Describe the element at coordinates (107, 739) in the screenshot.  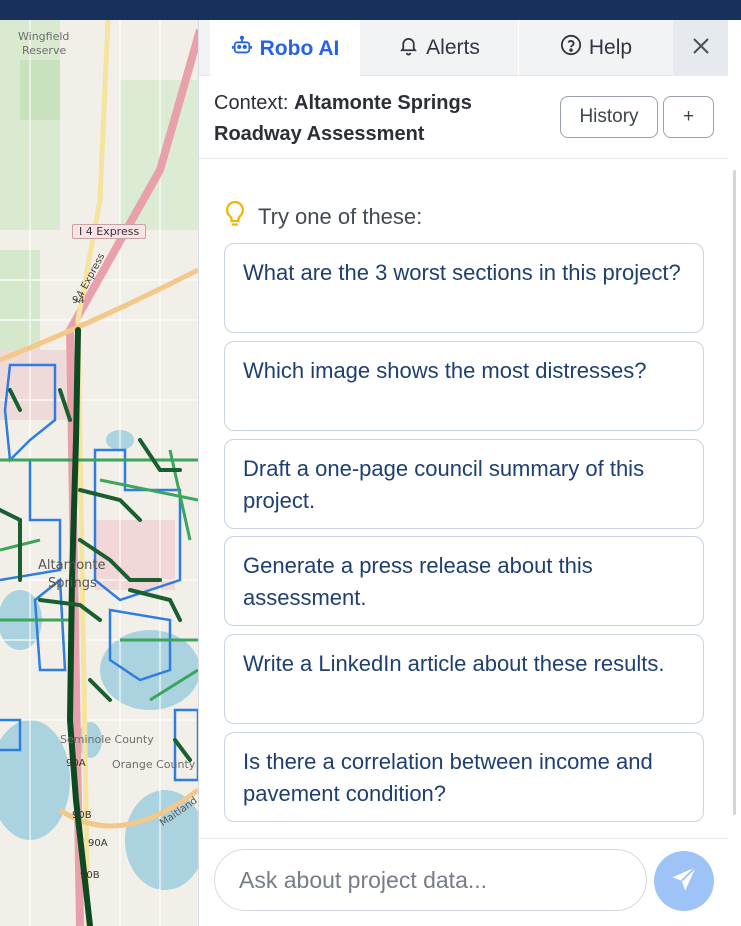
I see `map-label-seminole-county: Seminole County` at that location.